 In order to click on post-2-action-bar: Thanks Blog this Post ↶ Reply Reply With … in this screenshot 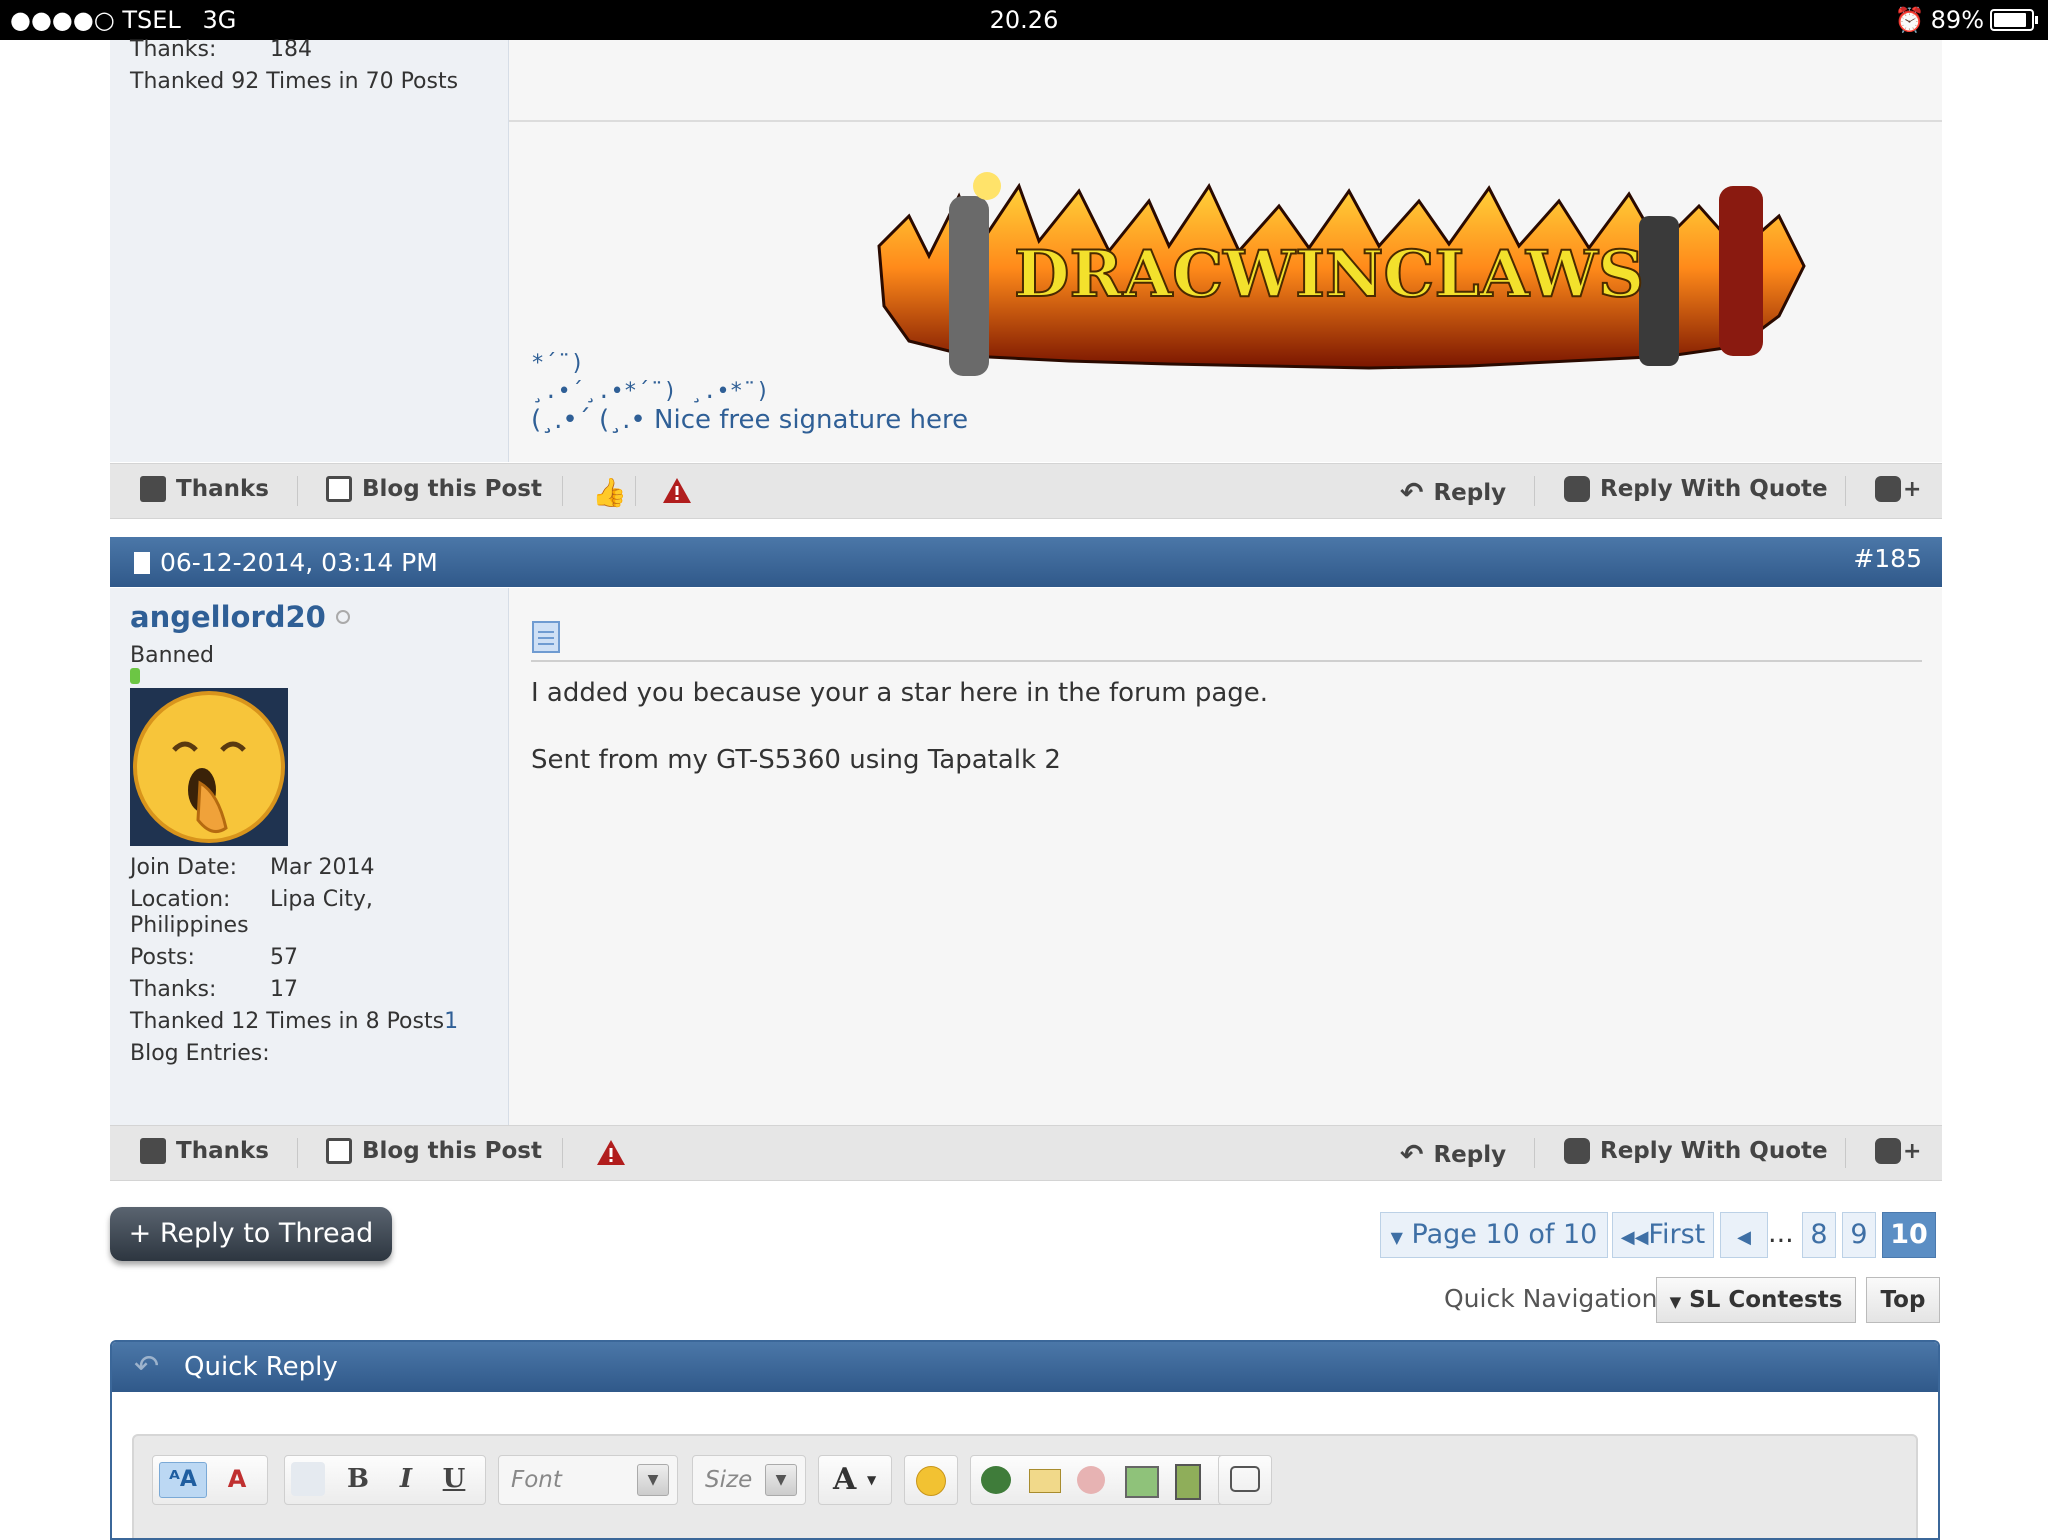, I will do `click(1026, 1153)`.